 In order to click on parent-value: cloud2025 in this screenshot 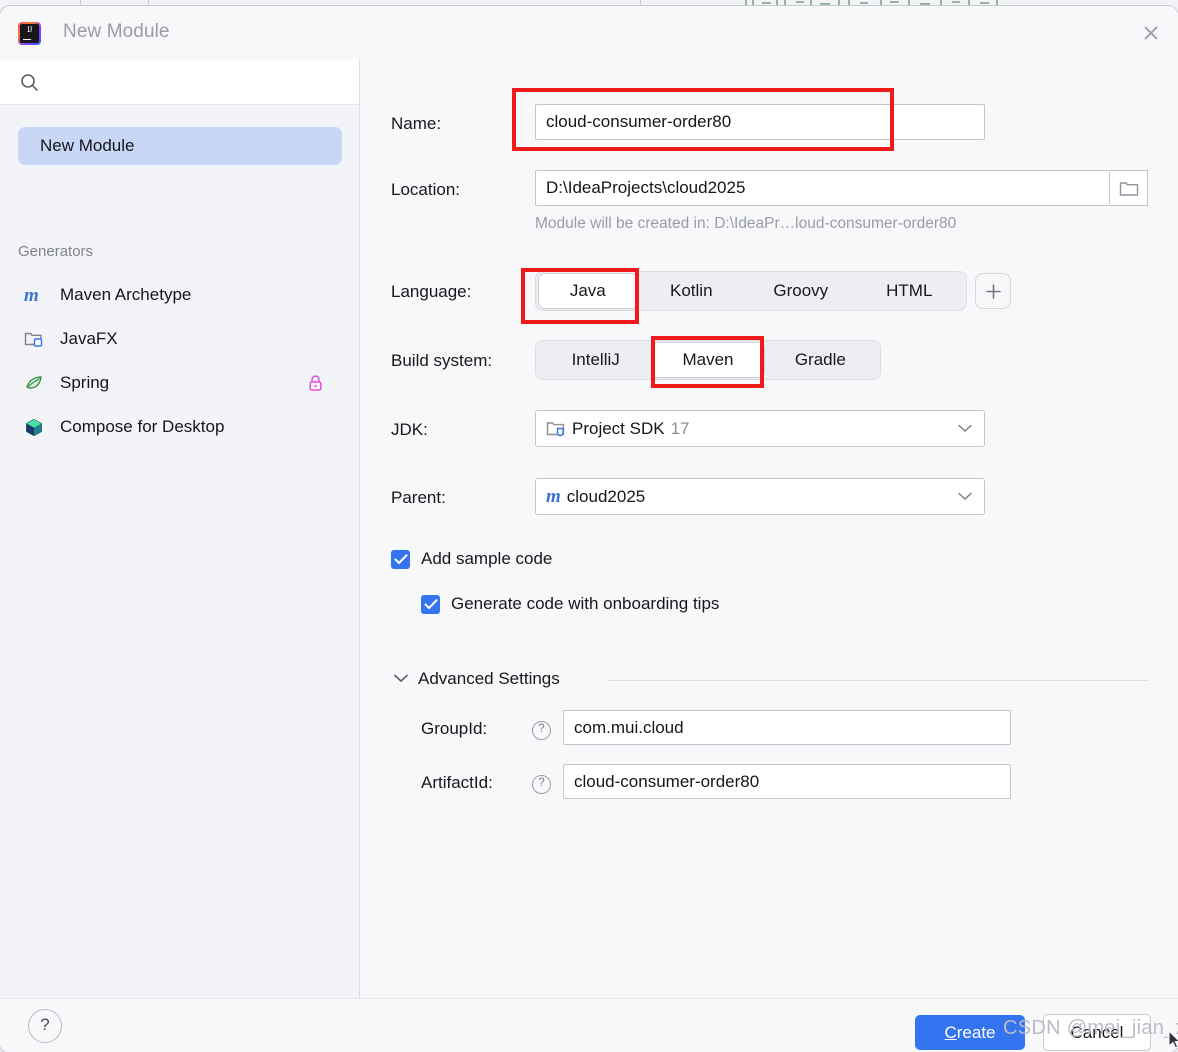, I will do `click(606, 496)`.